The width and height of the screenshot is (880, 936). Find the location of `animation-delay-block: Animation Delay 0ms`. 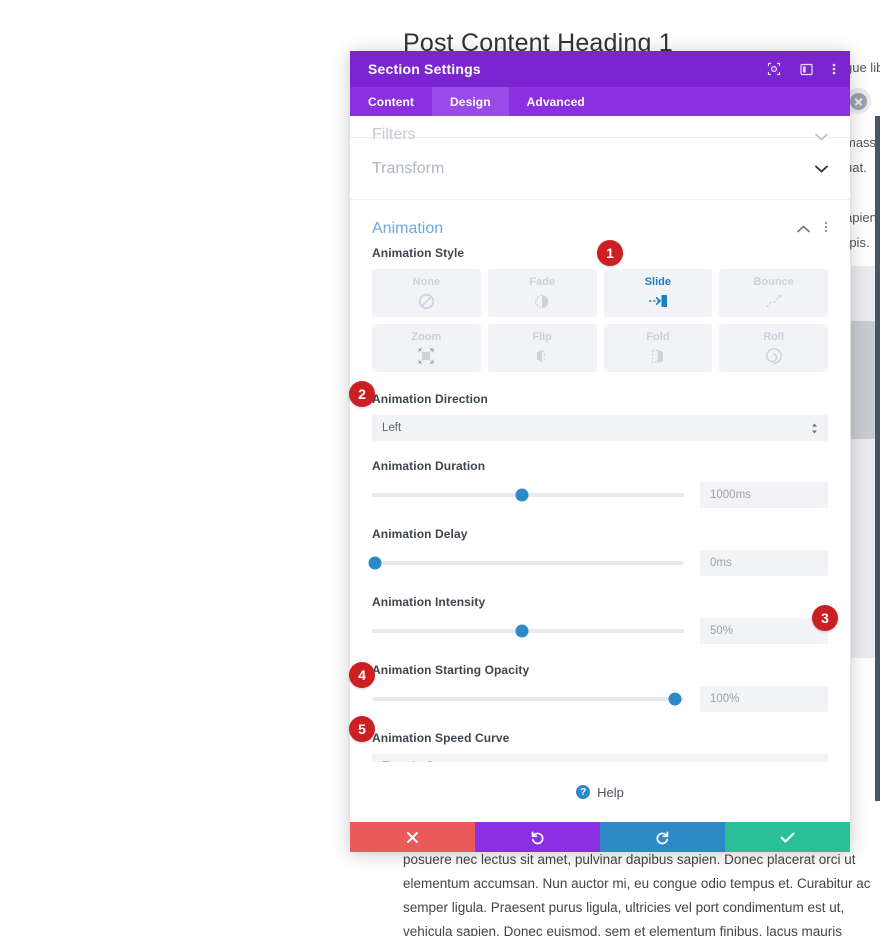

animation-delay-block: Animation Delay 0ms is located at coordinates (598, 551).